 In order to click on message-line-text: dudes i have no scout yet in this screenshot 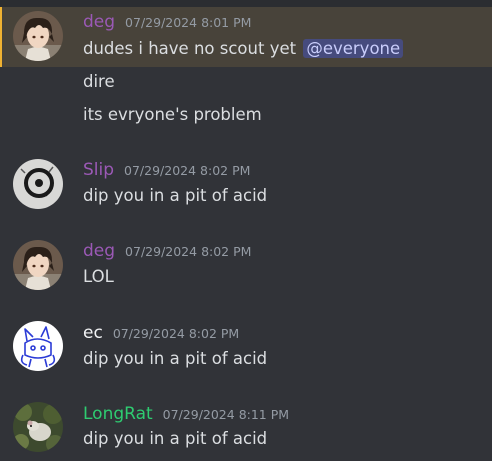, I will do `click(190, 48)`.